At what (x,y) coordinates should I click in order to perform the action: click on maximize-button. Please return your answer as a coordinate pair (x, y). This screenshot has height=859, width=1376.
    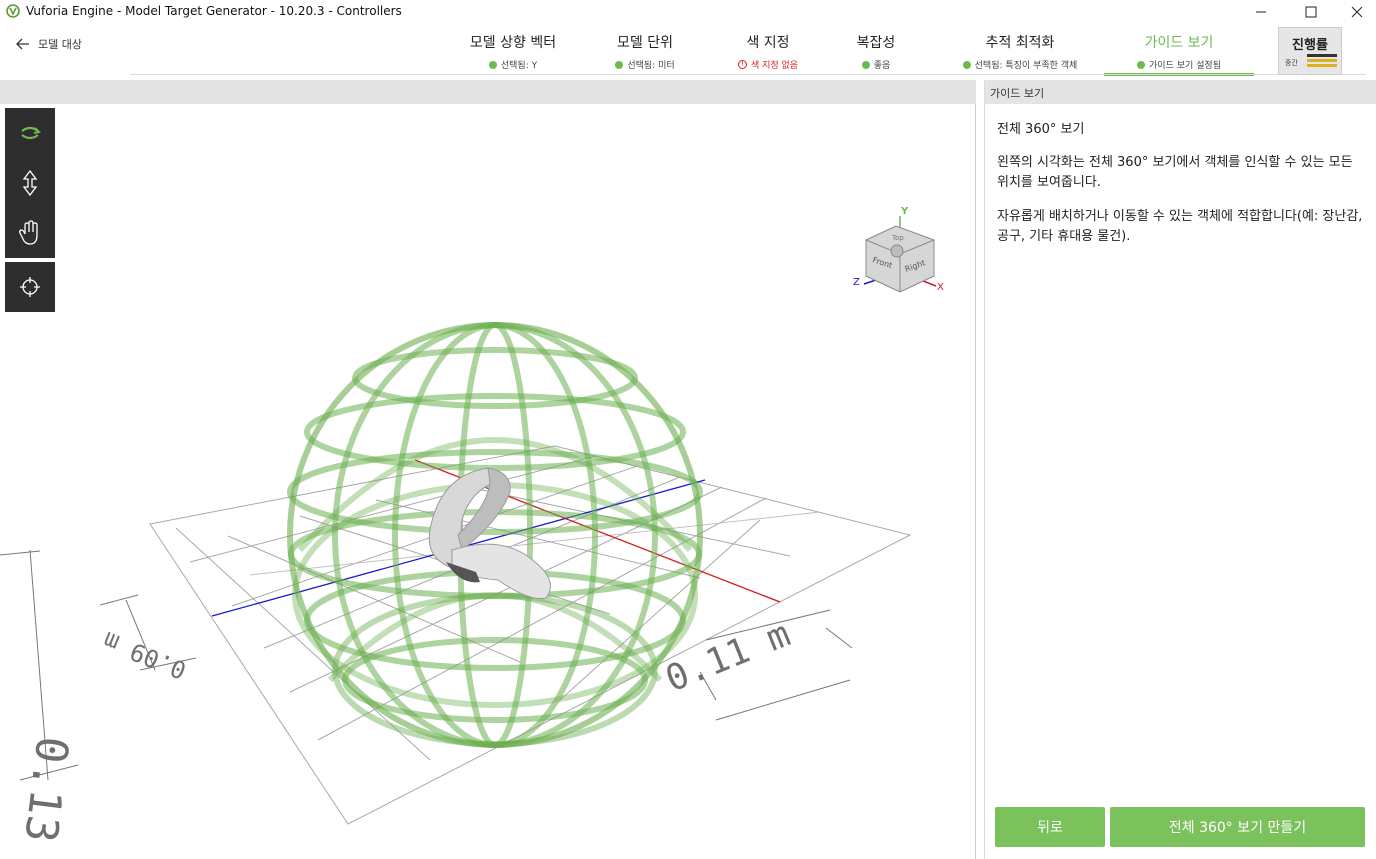
    Looking at the image, I should click on (1311, 12).